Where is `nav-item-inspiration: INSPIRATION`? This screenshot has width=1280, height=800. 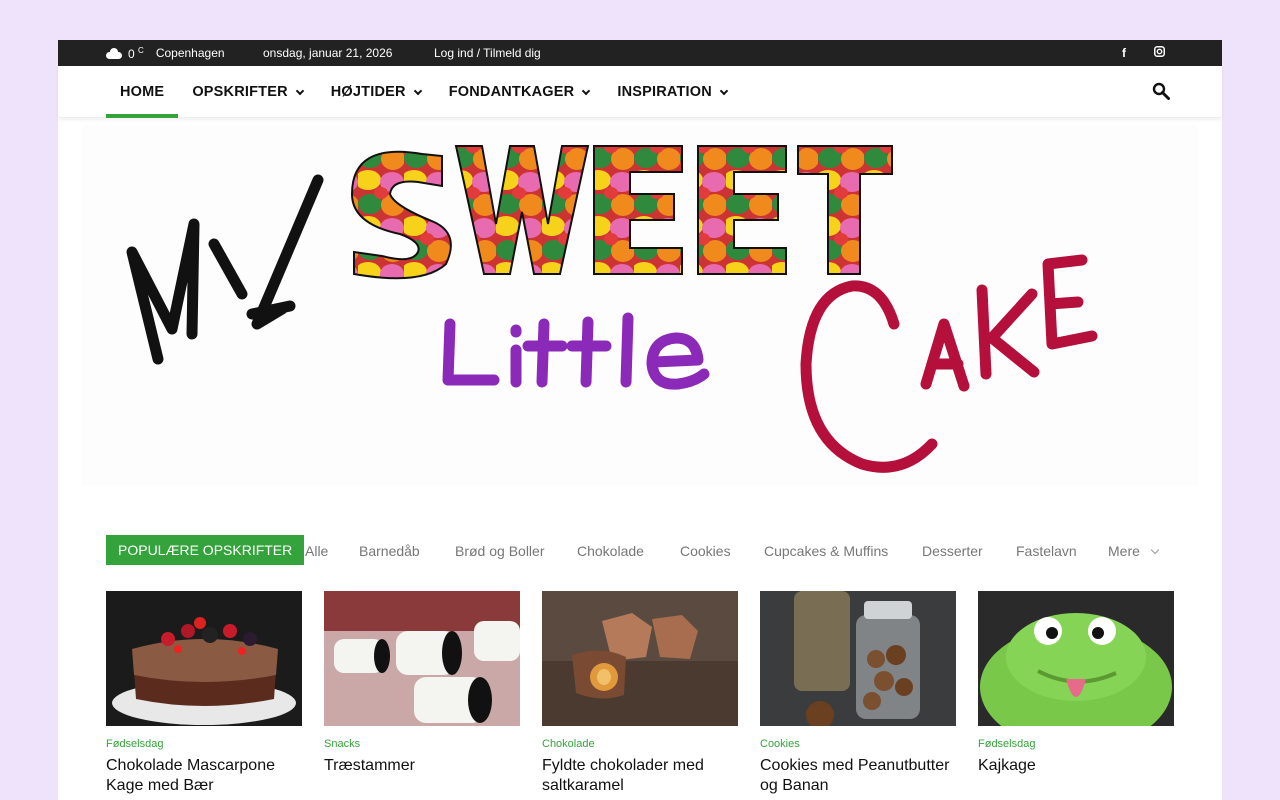 nav-item-inspiration: INSPIRATION is located at coordinates (672, 92).